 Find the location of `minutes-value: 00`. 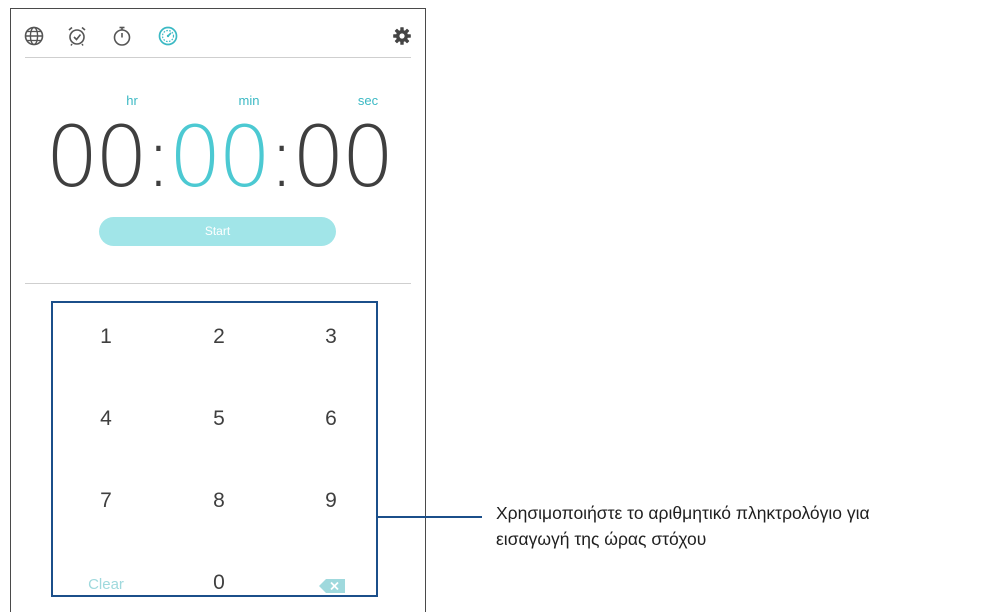

minutes-value: 00 is located at coordinates (220, 157).